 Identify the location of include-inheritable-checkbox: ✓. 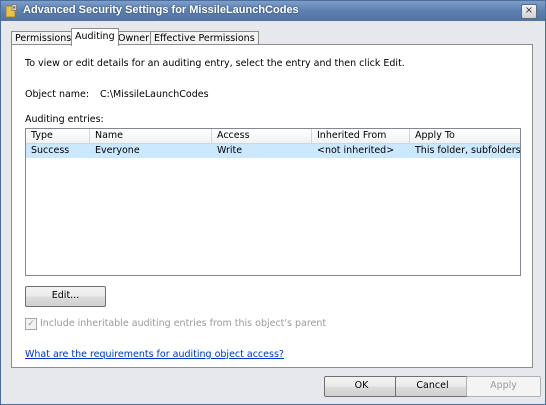
(31, 324).